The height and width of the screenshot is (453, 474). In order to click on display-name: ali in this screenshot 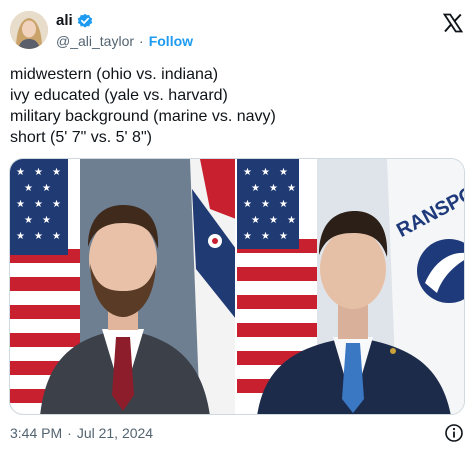, I will do `click(64, 21)`.